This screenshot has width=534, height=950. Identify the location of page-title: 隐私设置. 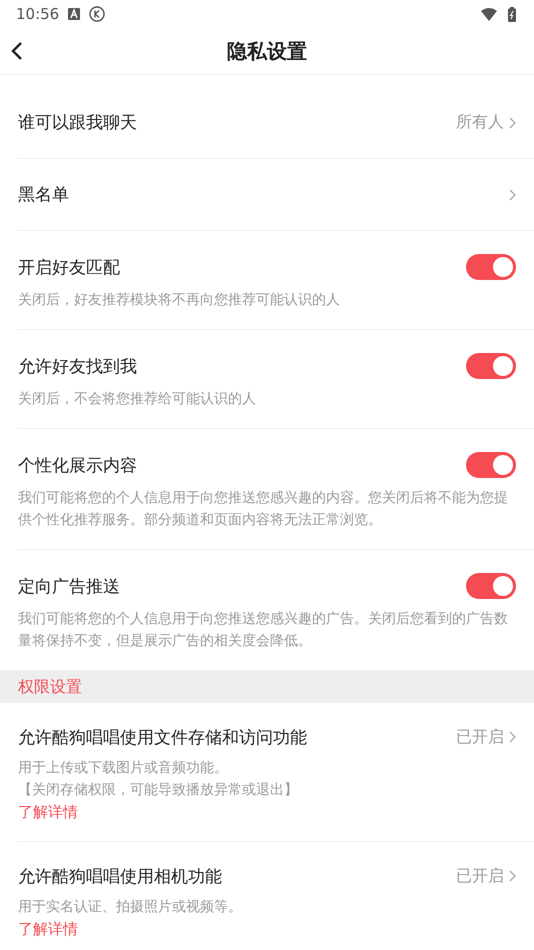
(267, 51).